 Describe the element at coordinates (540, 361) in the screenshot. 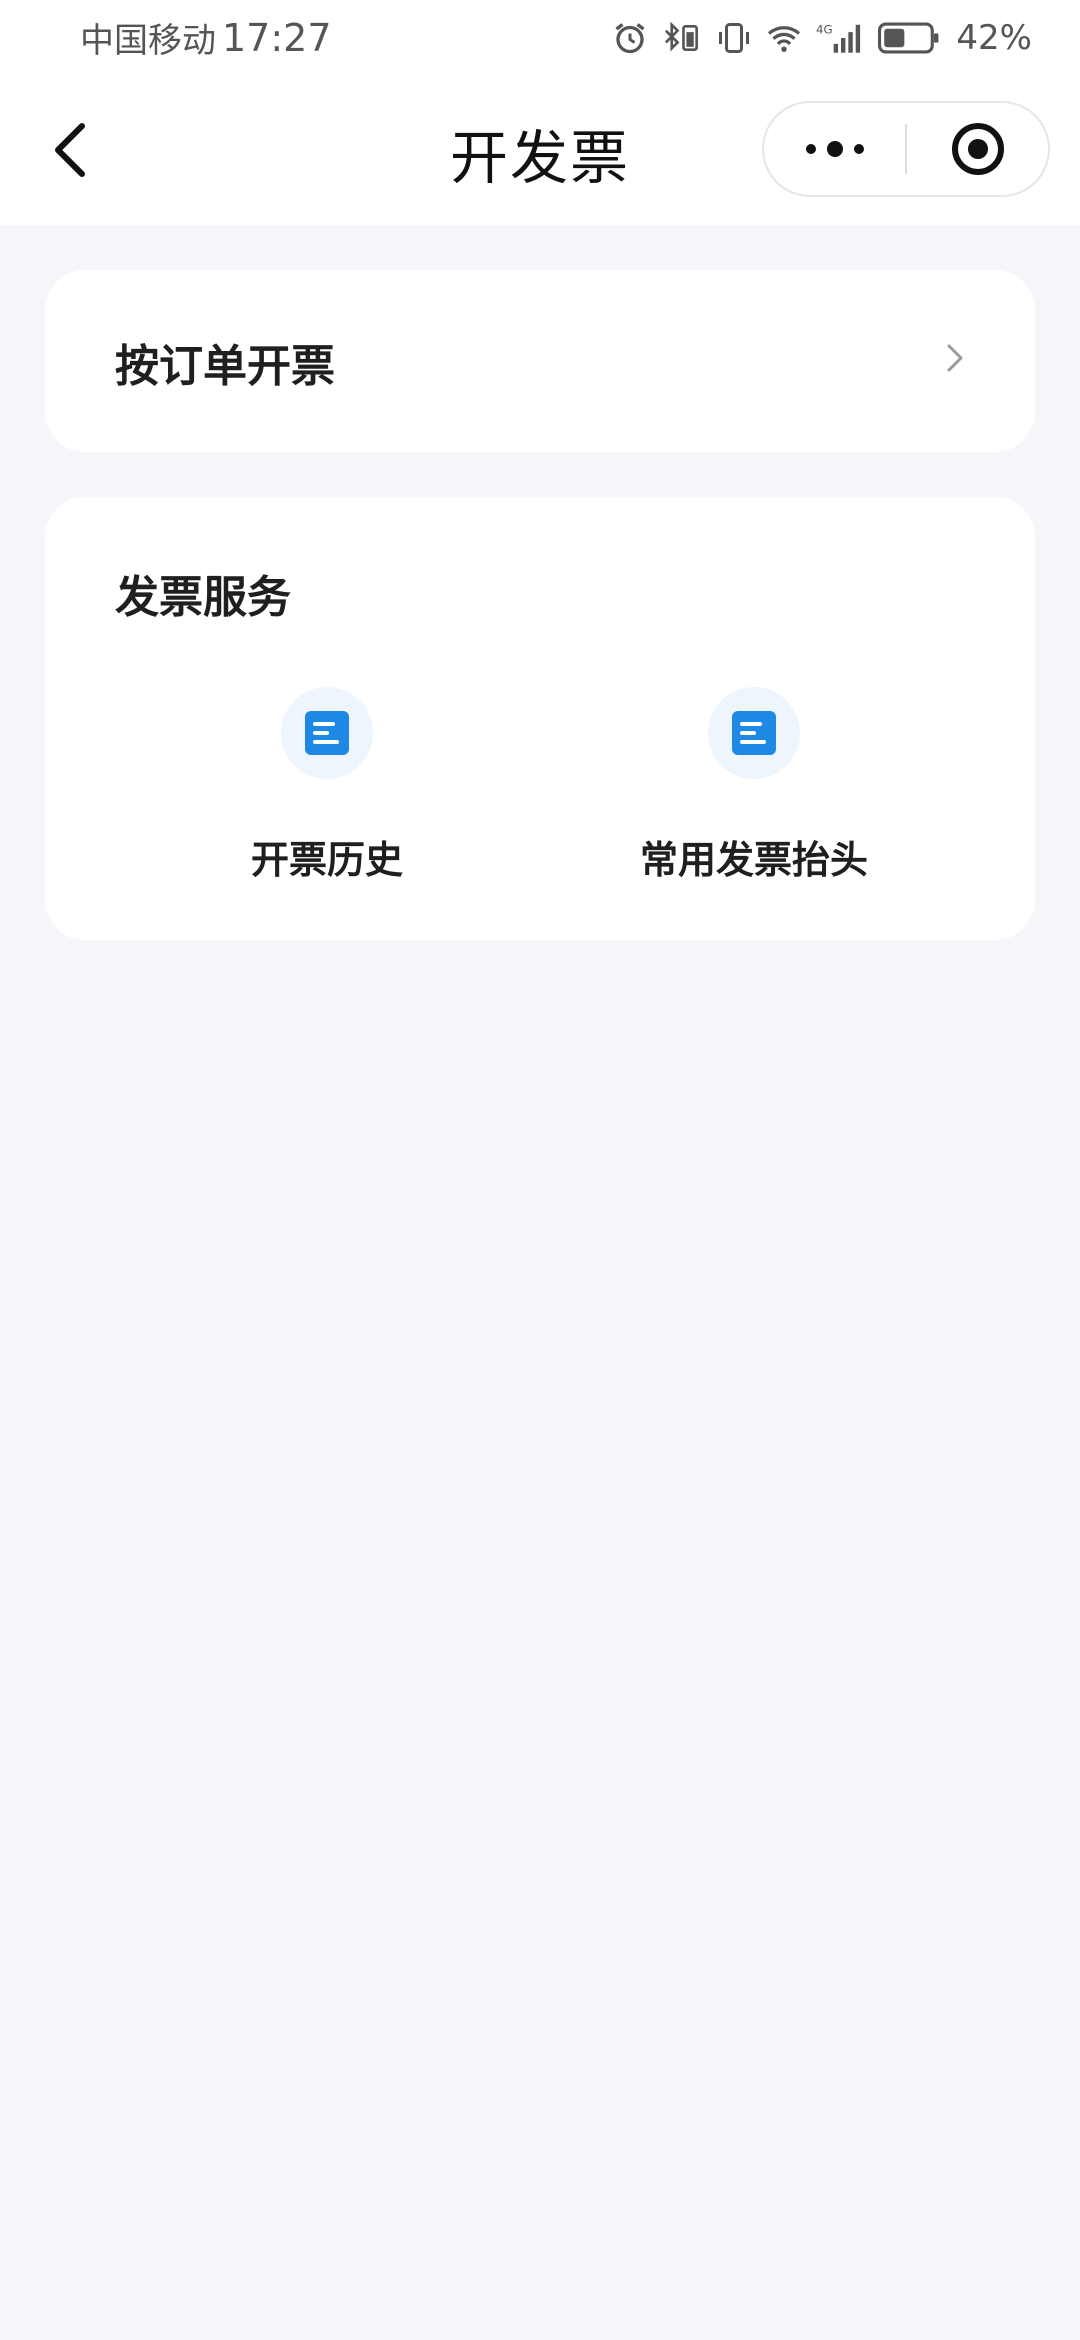

I see `order-invoice-row: 按订单开票` at that location.